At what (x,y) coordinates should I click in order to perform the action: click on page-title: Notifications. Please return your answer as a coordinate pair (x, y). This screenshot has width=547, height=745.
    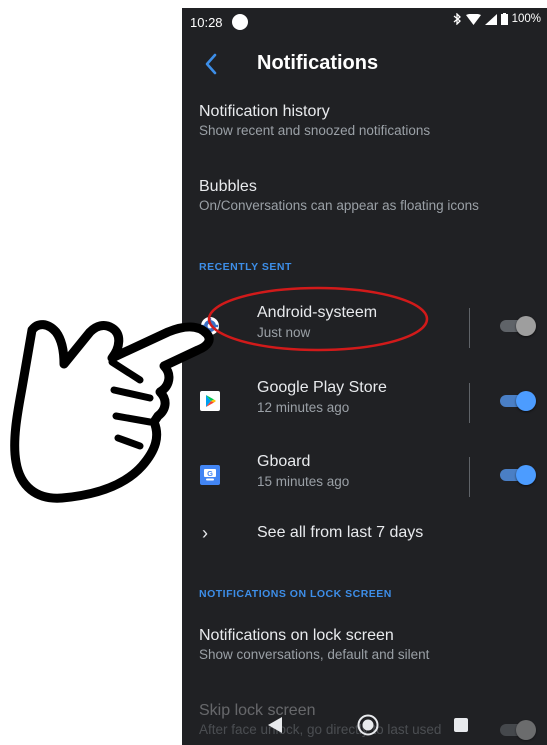
    Looking at the image, I should click on (318, 63).